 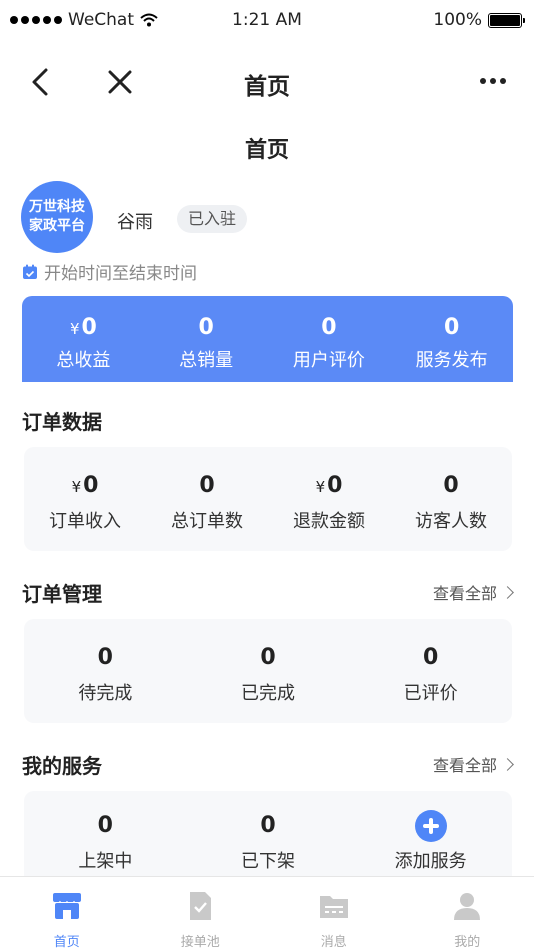 What do you see at coordinates (451, 499) in the screenshot?
I see `order-visitor-count: 0 访客人数` at bounding box center [451, 499].